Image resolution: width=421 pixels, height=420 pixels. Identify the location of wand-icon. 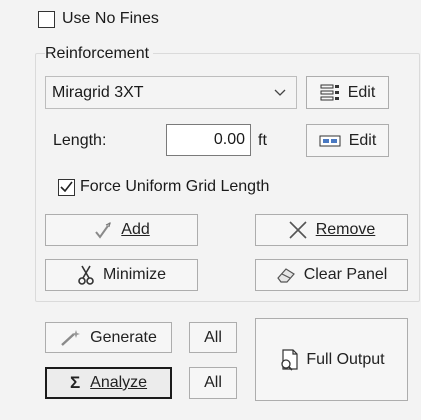
(71, 338).